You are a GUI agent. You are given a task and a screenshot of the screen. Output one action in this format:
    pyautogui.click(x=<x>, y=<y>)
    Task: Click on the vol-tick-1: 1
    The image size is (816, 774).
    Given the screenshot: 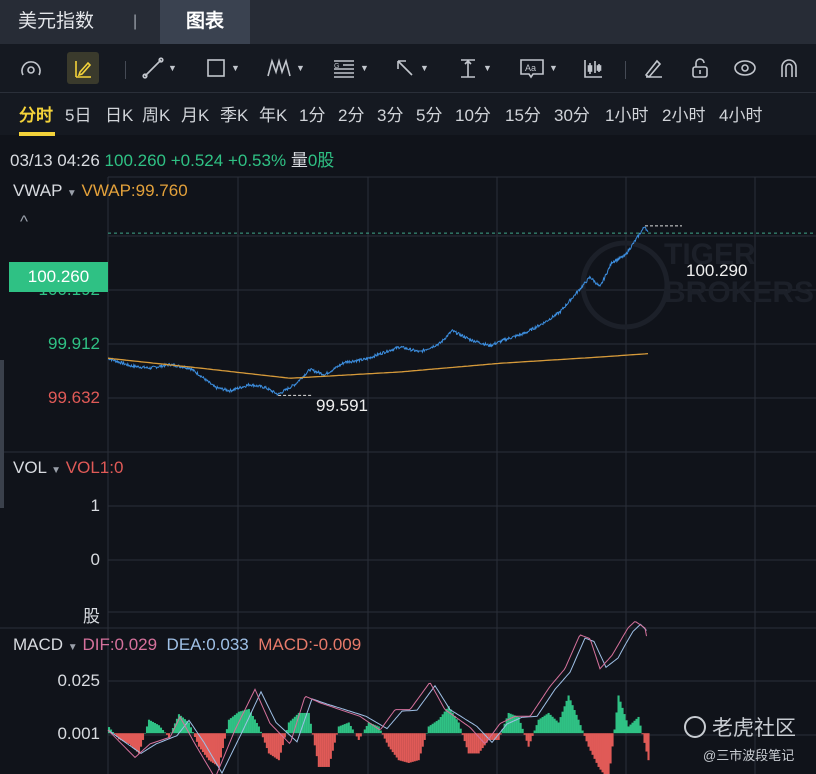 What is the action you would take?
    pyautogui.click(x=95, y=505)
    